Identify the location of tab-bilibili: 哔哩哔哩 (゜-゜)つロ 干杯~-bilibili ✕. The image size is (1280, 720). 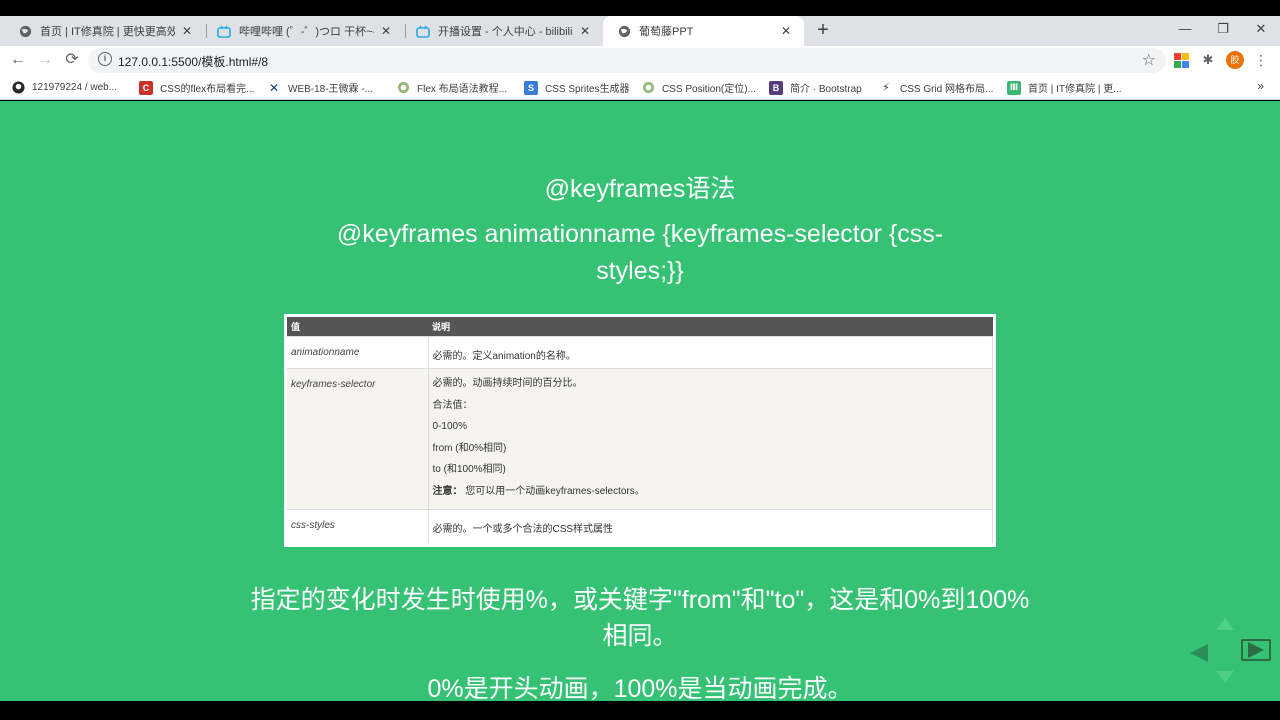
(303, 31).